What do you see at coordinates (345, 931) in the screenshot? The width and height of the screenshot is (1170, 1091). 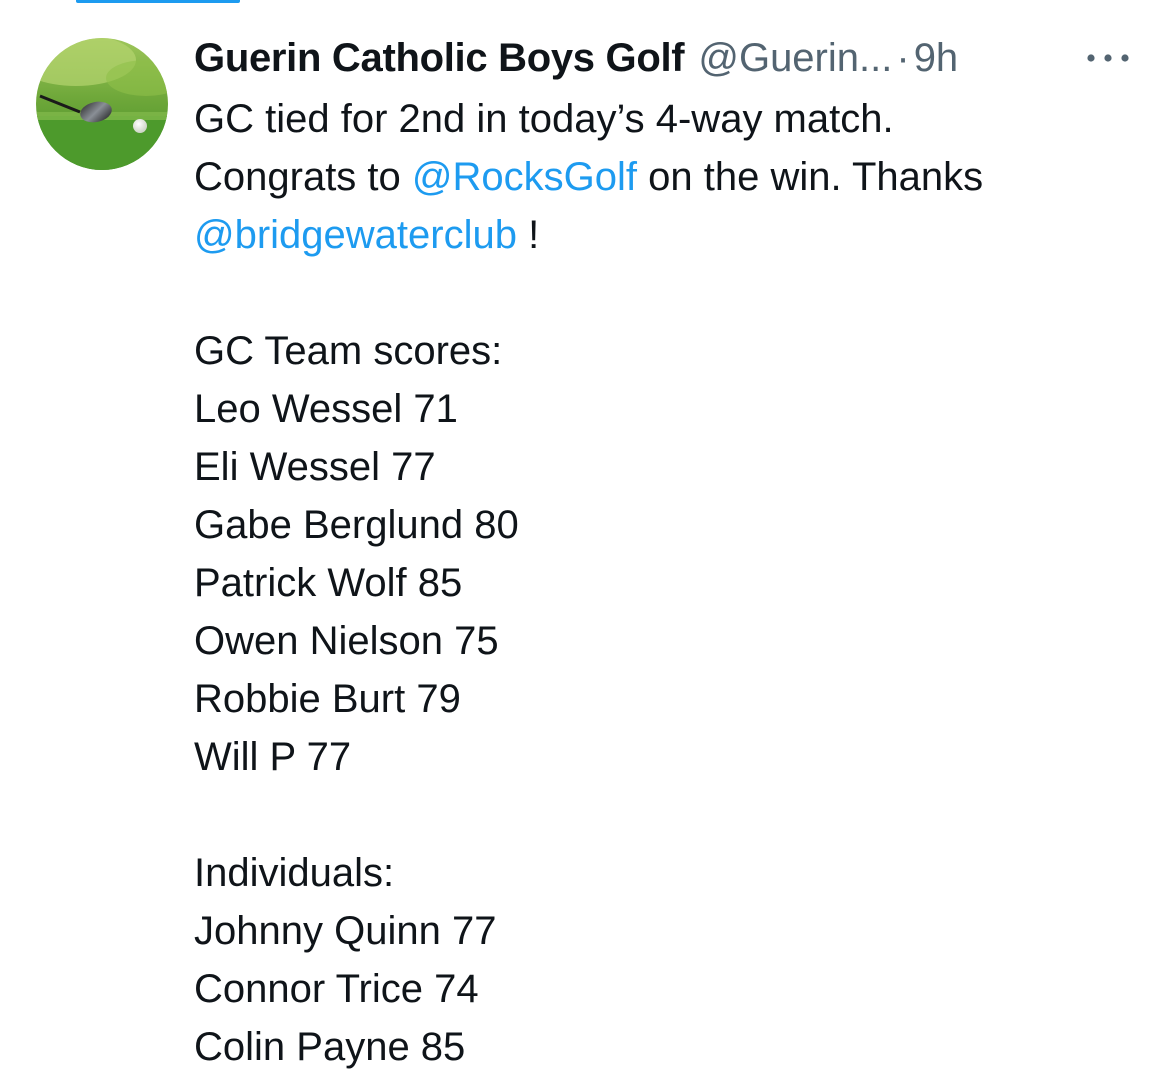 I see `individual-score-line: Johnny Quinn 77` at bounding box center [345, 931].